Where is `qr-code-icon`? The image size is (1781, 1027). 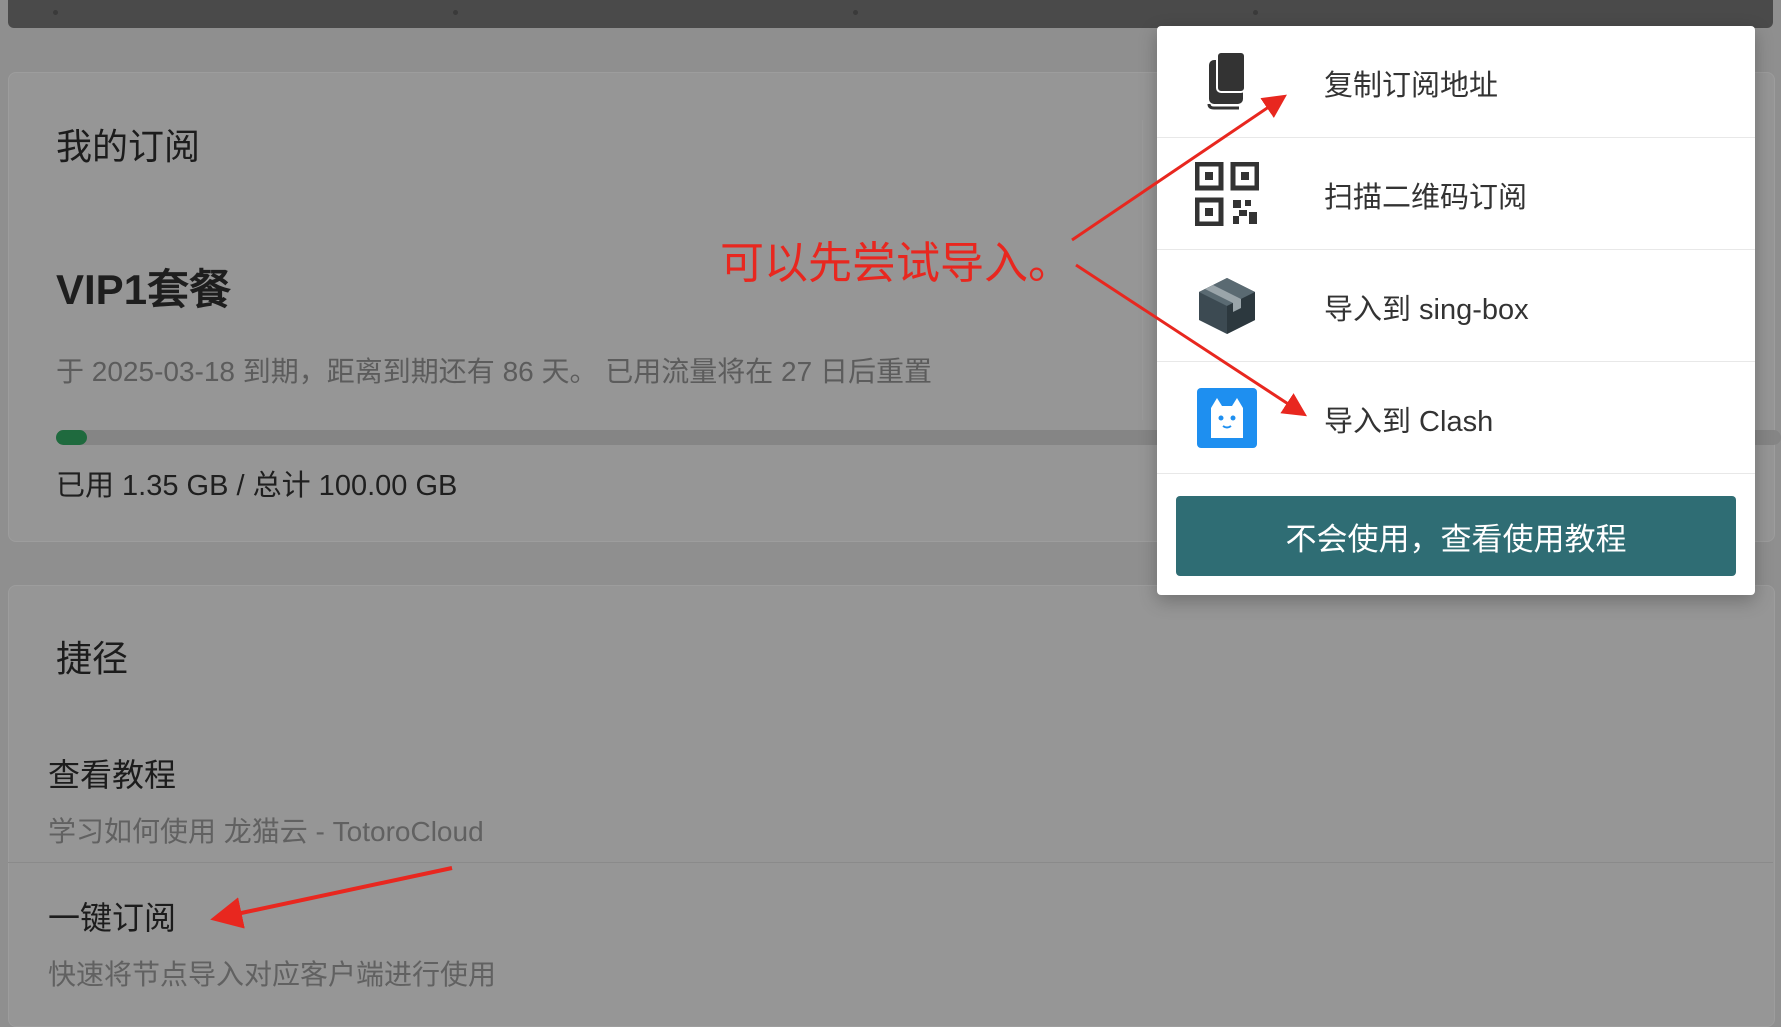 qr-code-icon is located at coordinates (1227, 194).